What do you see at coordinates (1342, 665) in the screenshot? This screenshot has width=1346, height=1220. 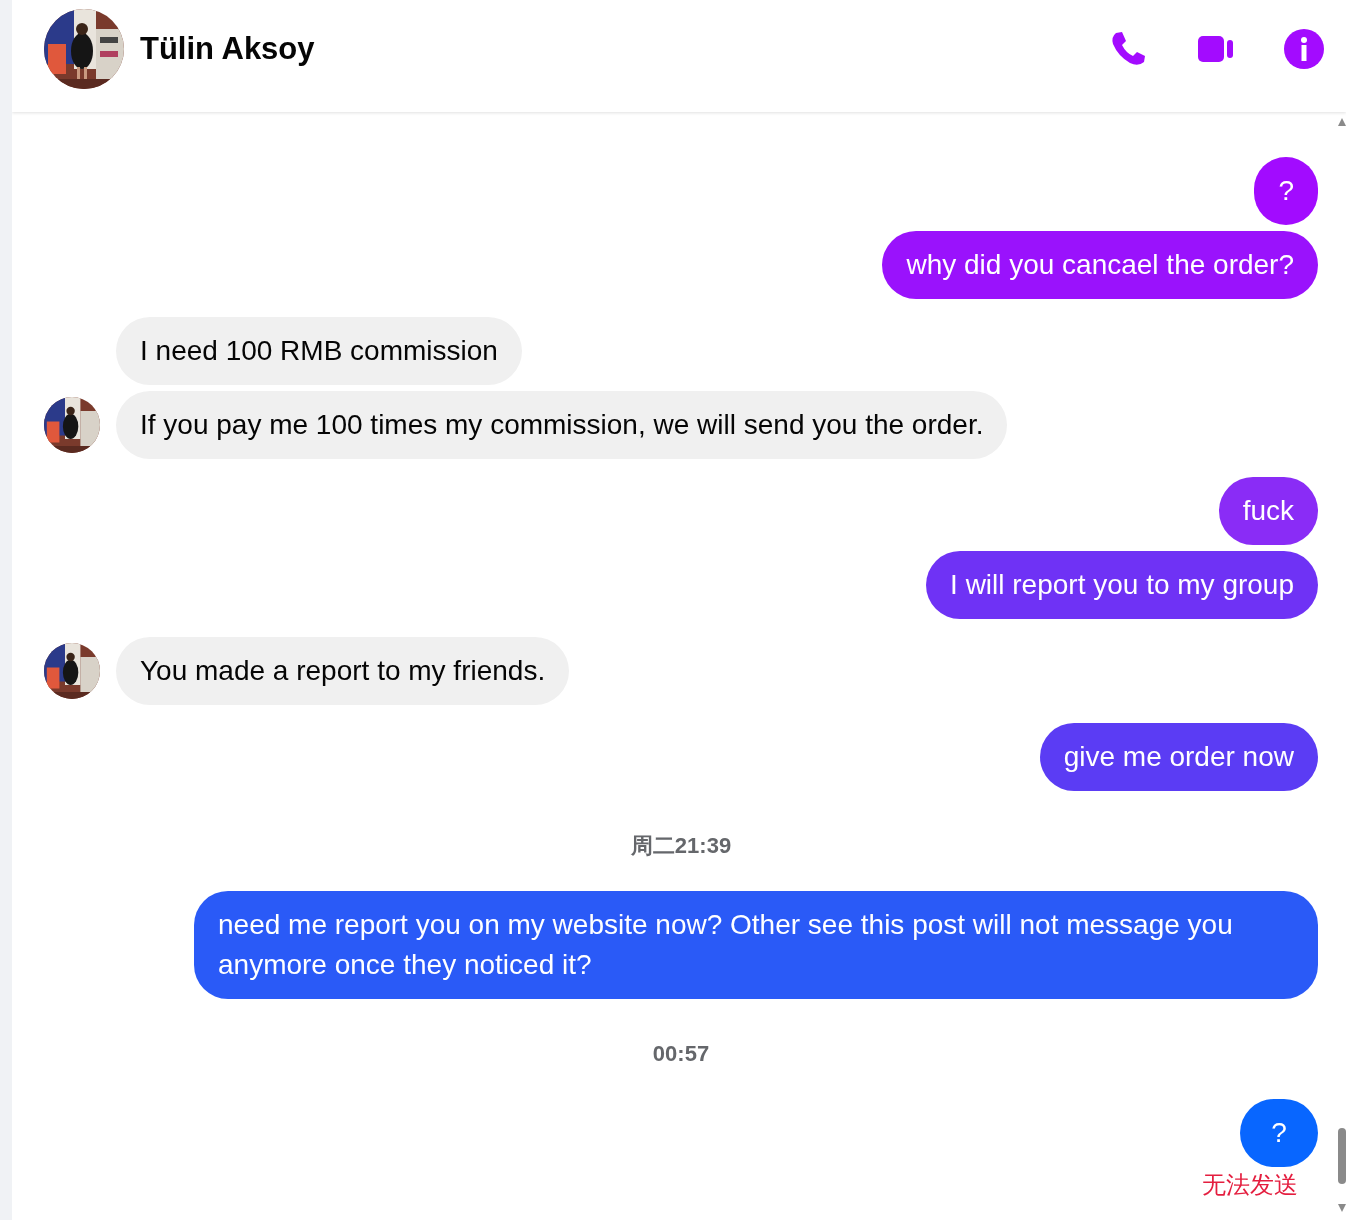 I see `scrollbar` at bounding box center [1342, 665].